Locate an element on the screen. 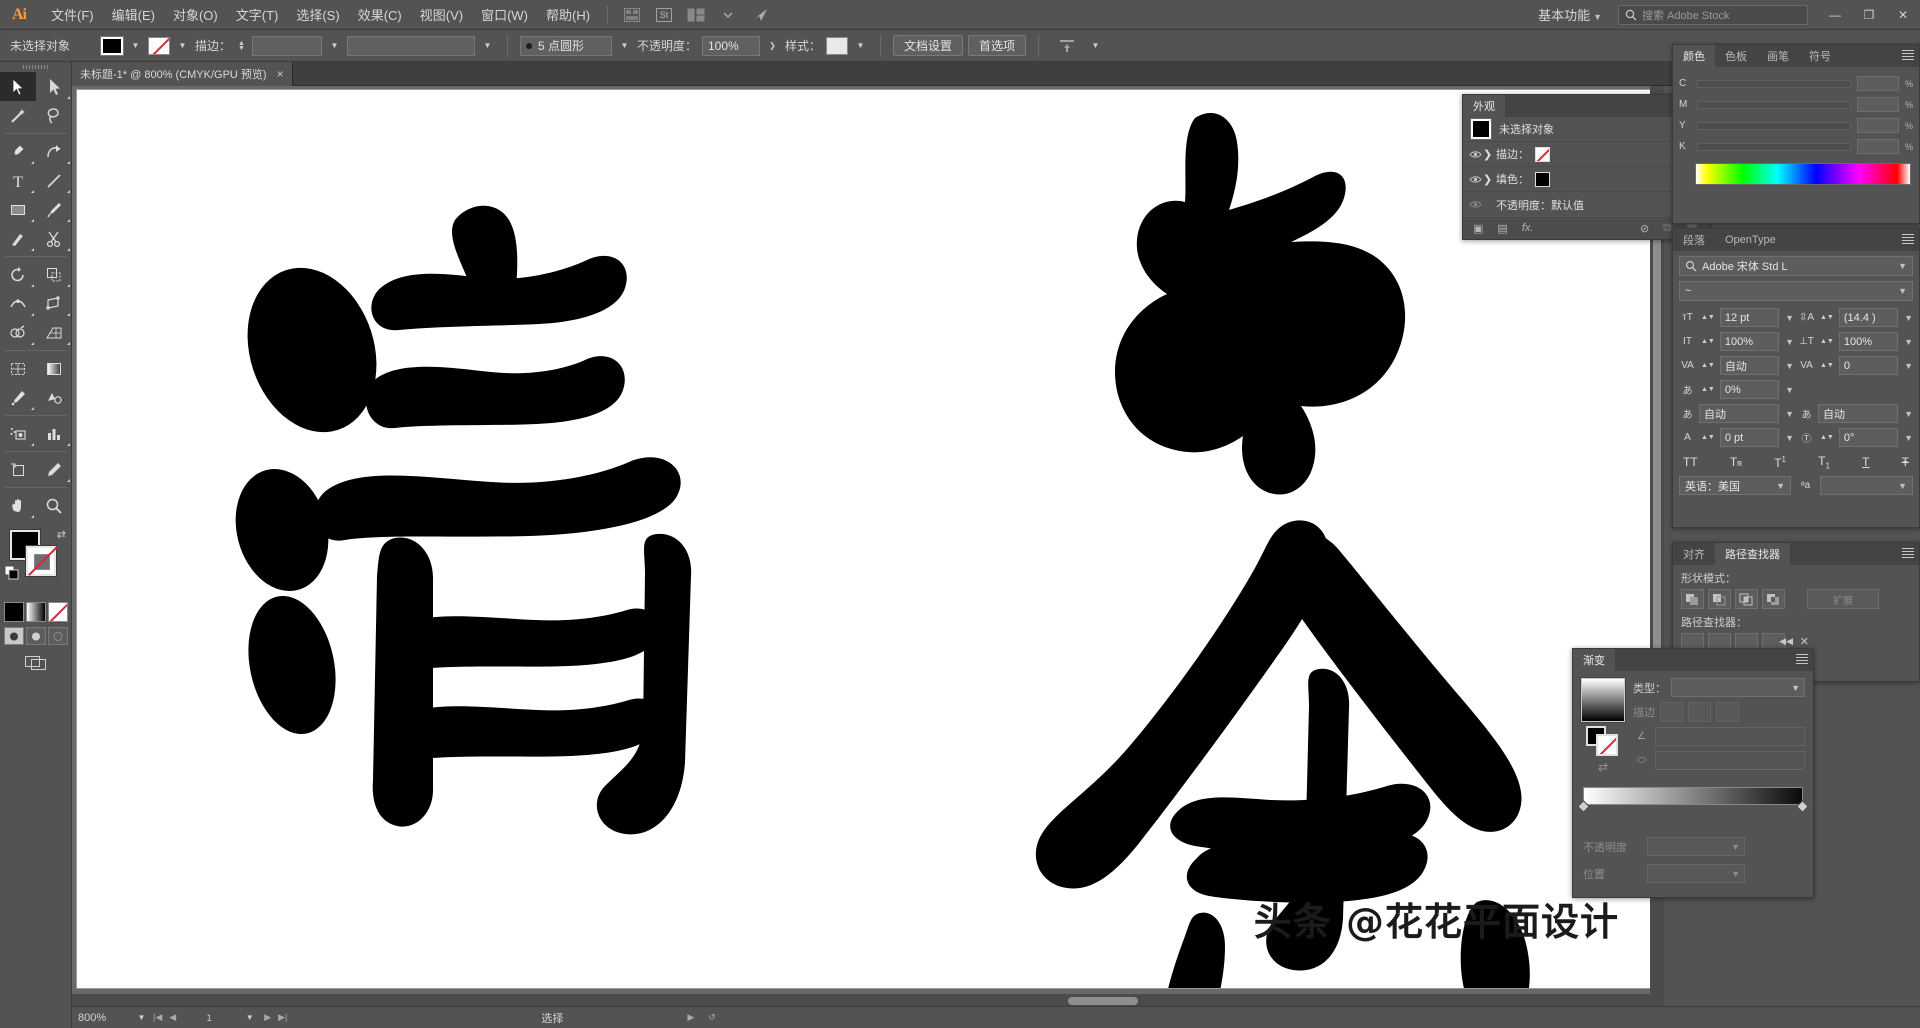 This screenshot has width=1920, height=1028. stroke-color-swatch is located at coordinates (159, 45).